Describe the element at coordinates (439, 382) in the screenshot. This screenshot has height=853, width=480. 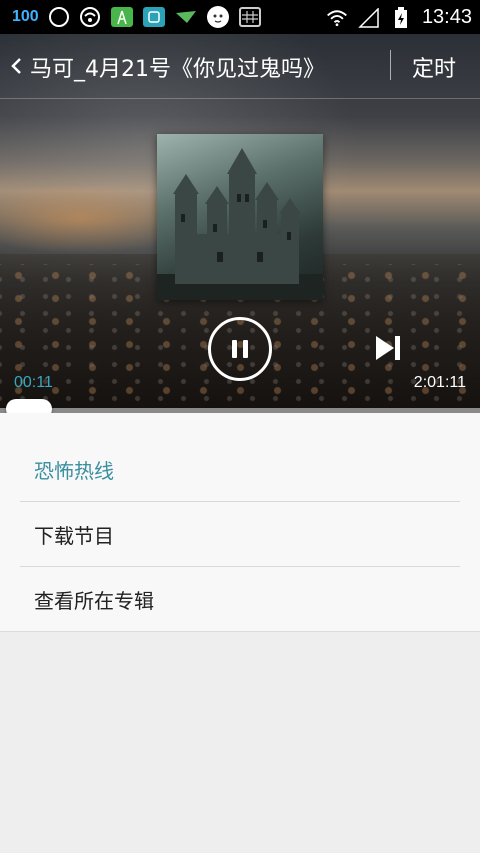
I see `total-duration: 2:01:11` at that location.